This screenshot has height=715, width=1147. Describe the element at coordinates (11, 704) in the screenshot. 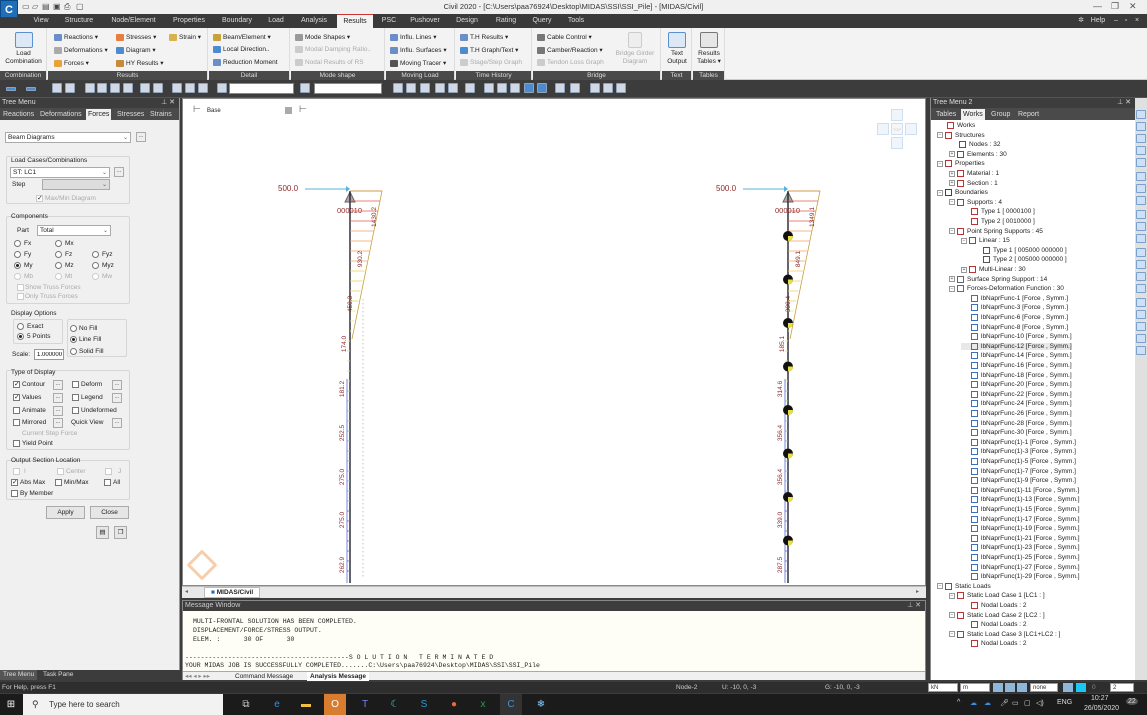

I see `windows-start-icon: ⊞` at that location.